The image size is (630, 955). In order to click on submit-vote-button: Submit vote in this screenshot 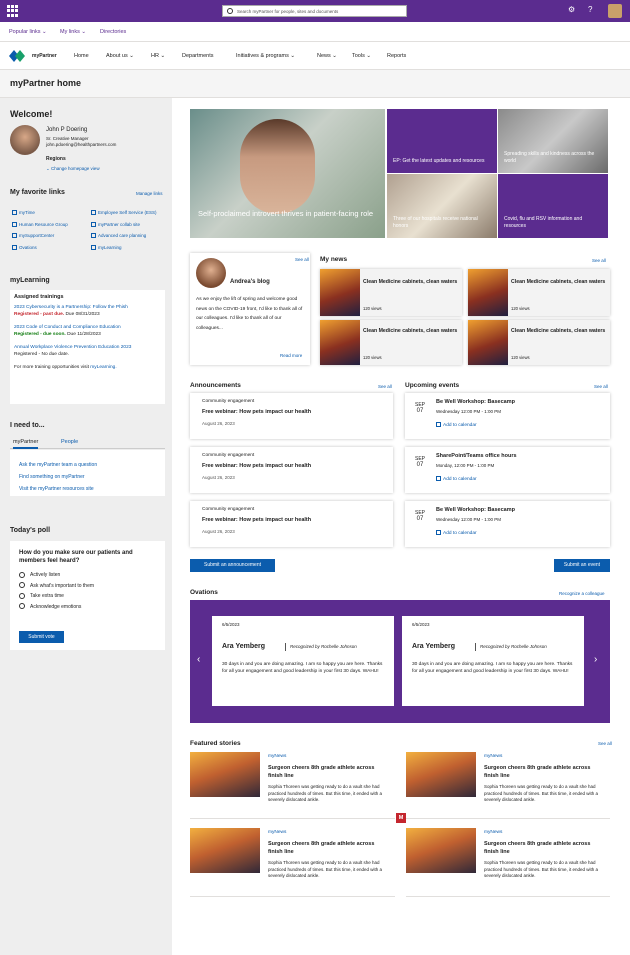, I will do `click(41, 637)`.